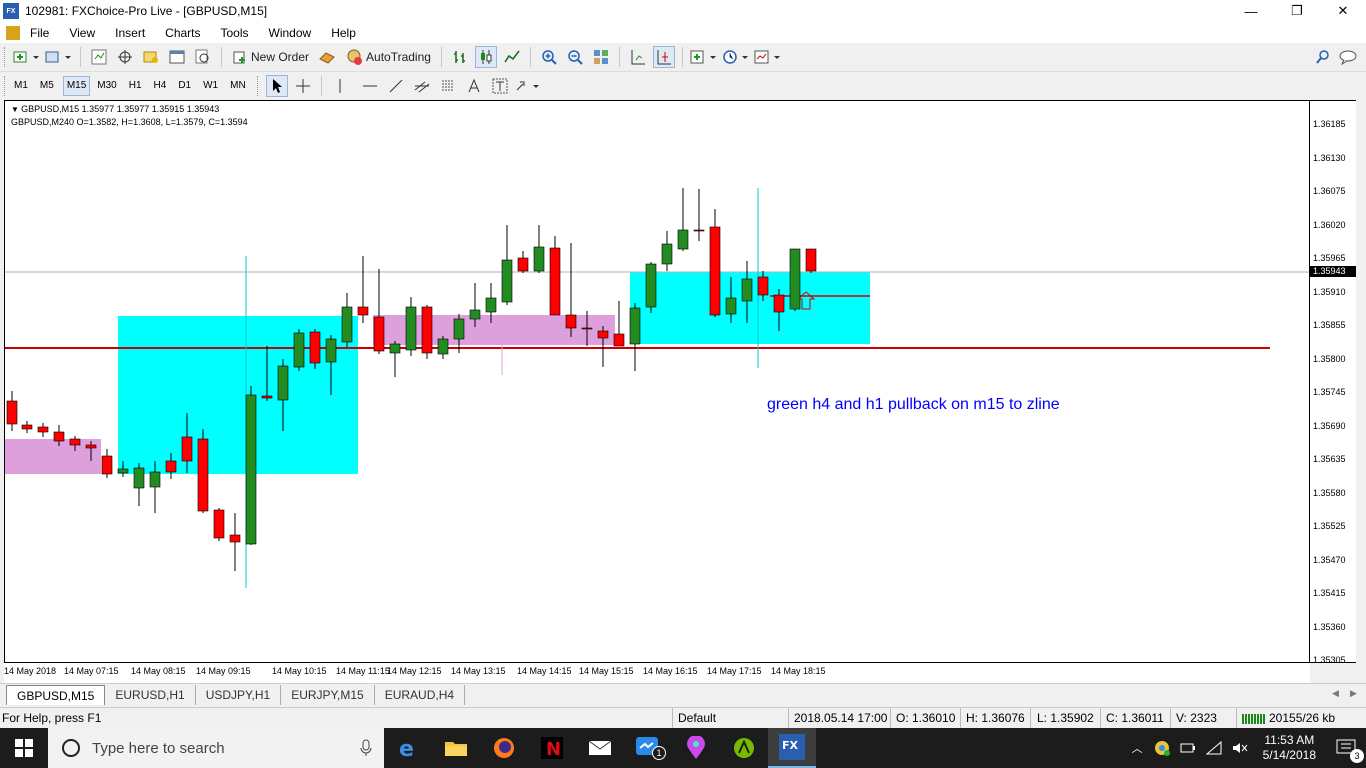 This screenshot has width=1366, height=768. Describe the element at coordinates (276, 85) in the screenshot. I see `cursor-tool-button` at that location.